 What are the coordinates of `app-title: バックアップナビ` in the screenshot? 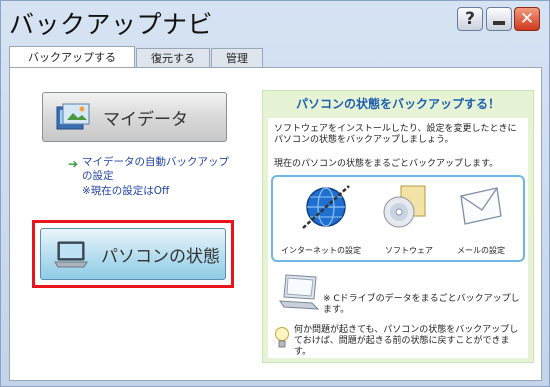 It's located at (111, 24).